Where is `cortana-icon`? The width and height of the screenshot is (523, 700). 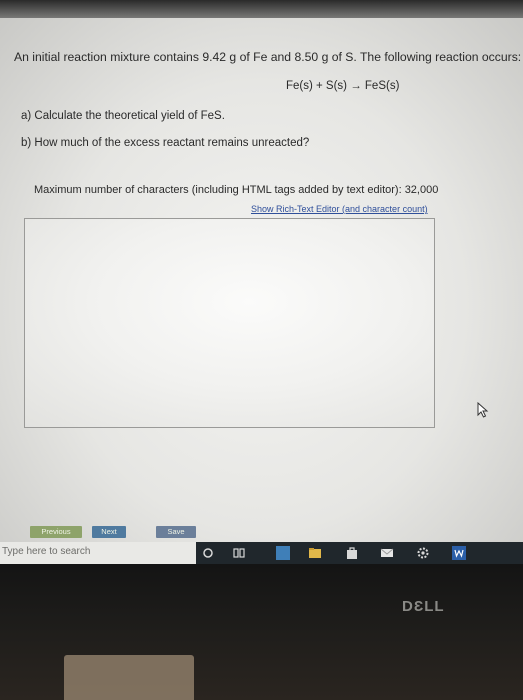 cortana-icon is located at coordinates (208, 553).